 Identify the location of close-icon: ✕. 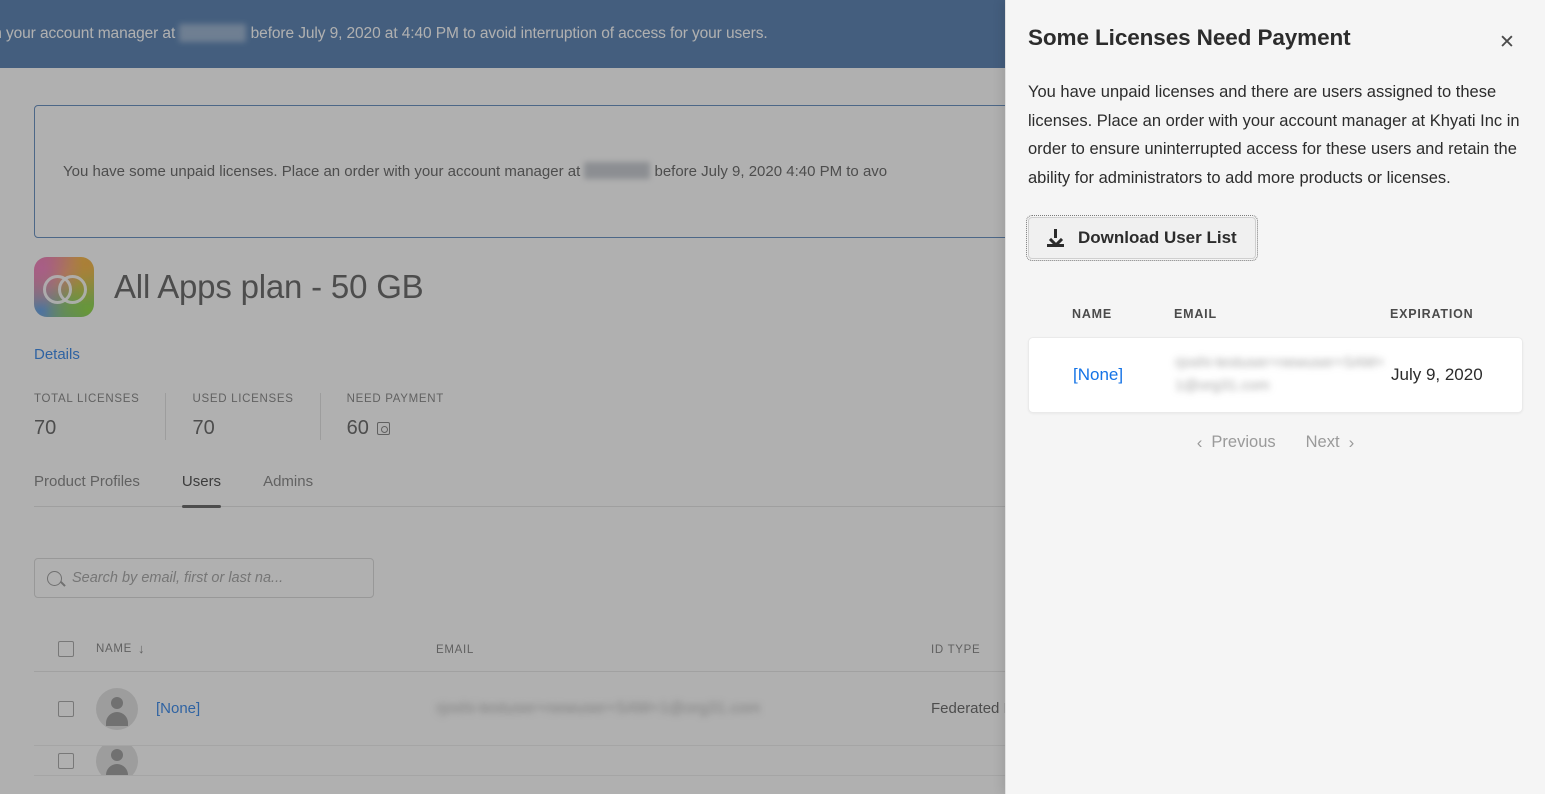
(1507, 42).